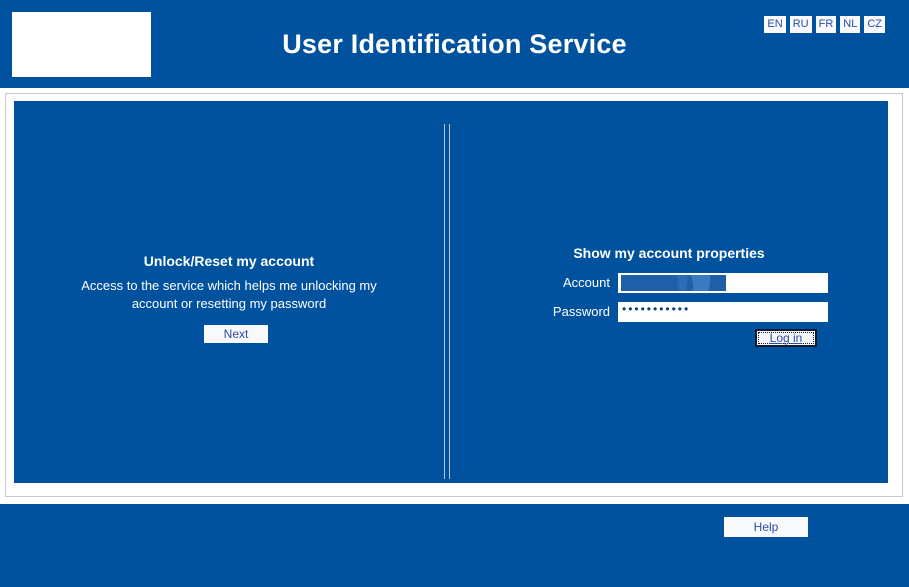  Describe the element at coordinates (775, 24) in the screenshot. I see `language-button-en: EN` at that location.